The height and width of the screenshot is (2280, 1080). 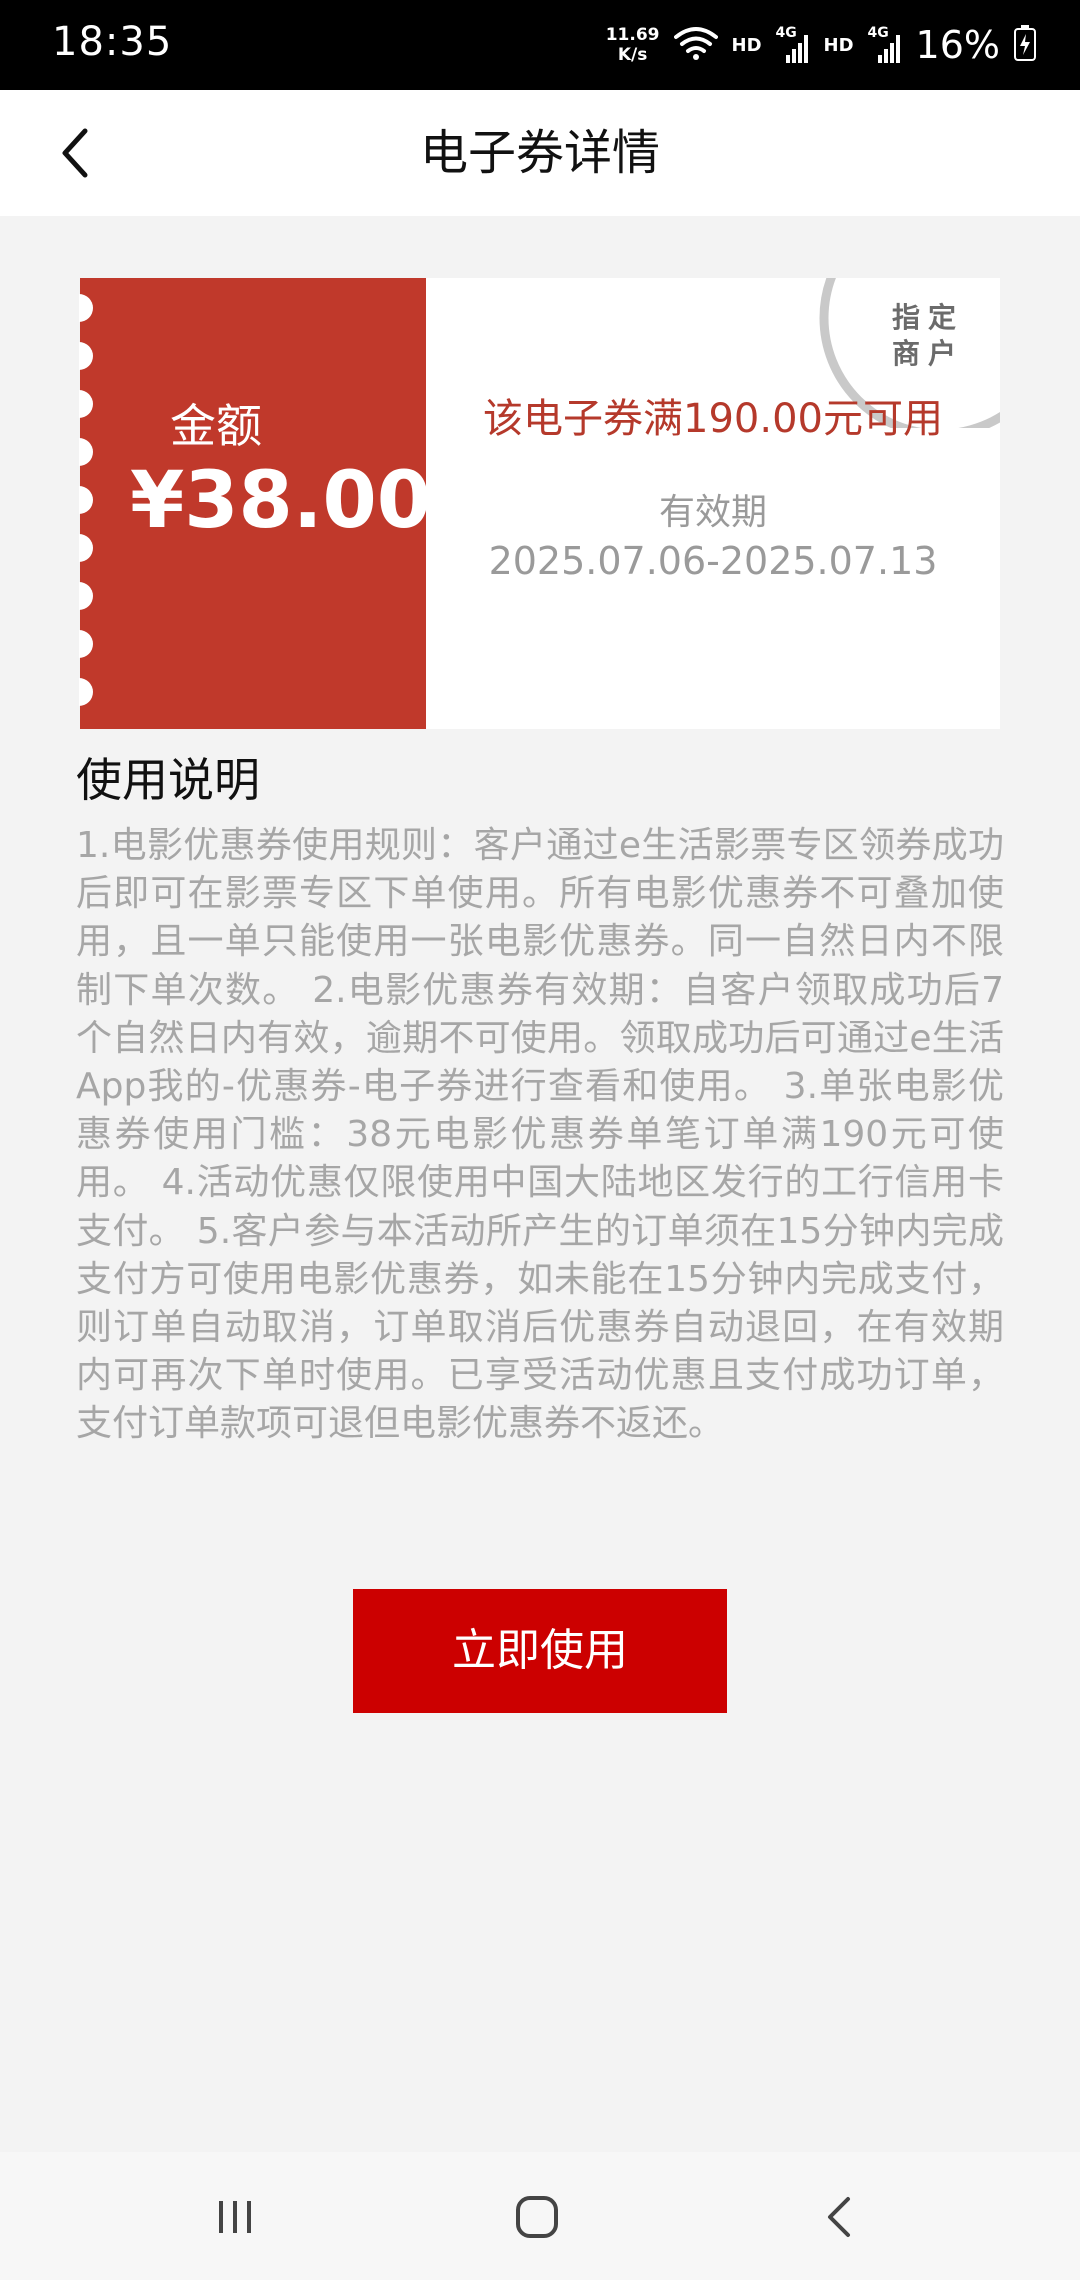 I want to click on wifi-icon, so click(x=695, y=45).